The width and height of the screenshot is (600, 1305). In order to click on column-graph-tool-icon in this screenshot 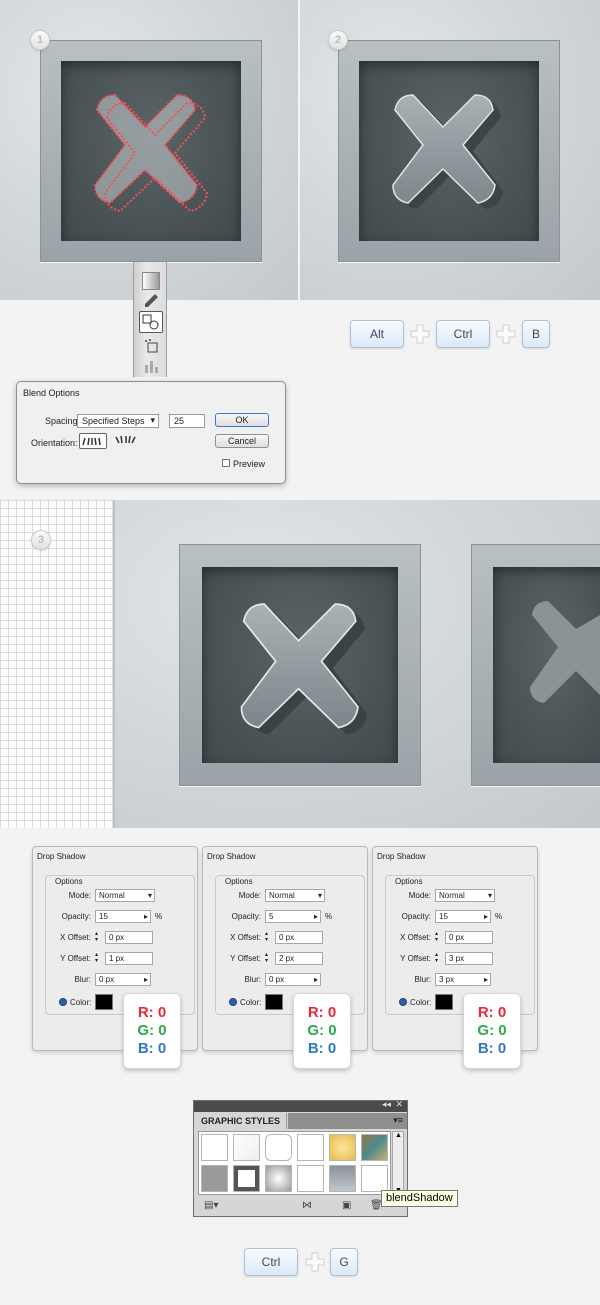, I will do `click(151, 366)`.